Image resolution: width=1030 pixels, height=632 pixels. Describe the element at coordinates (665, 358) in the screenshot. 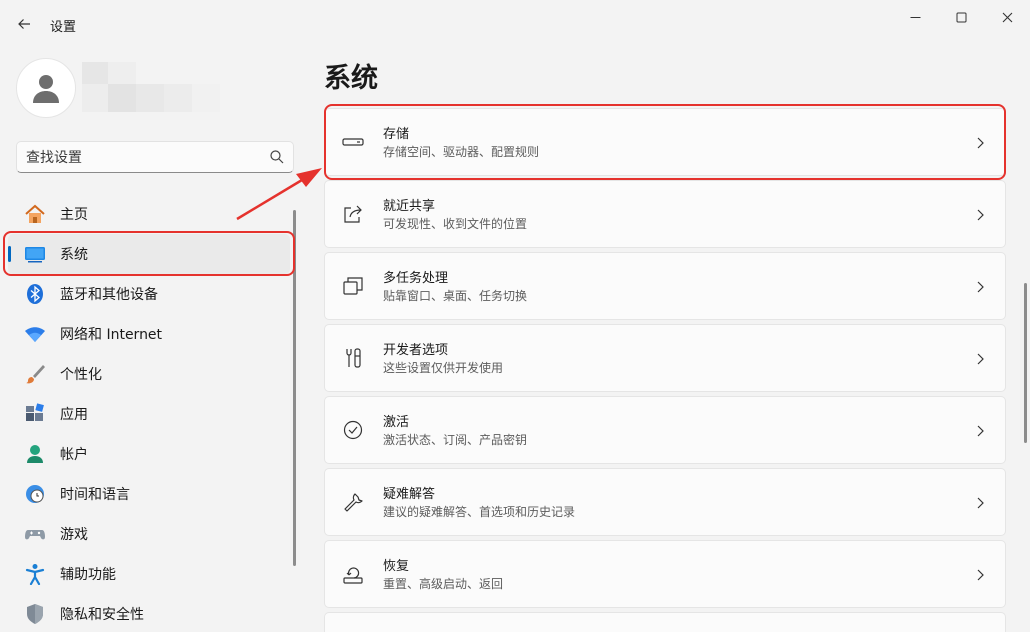

I see `card-developer-options: 开发者选项 这些设置仅供开发使用` at that location.